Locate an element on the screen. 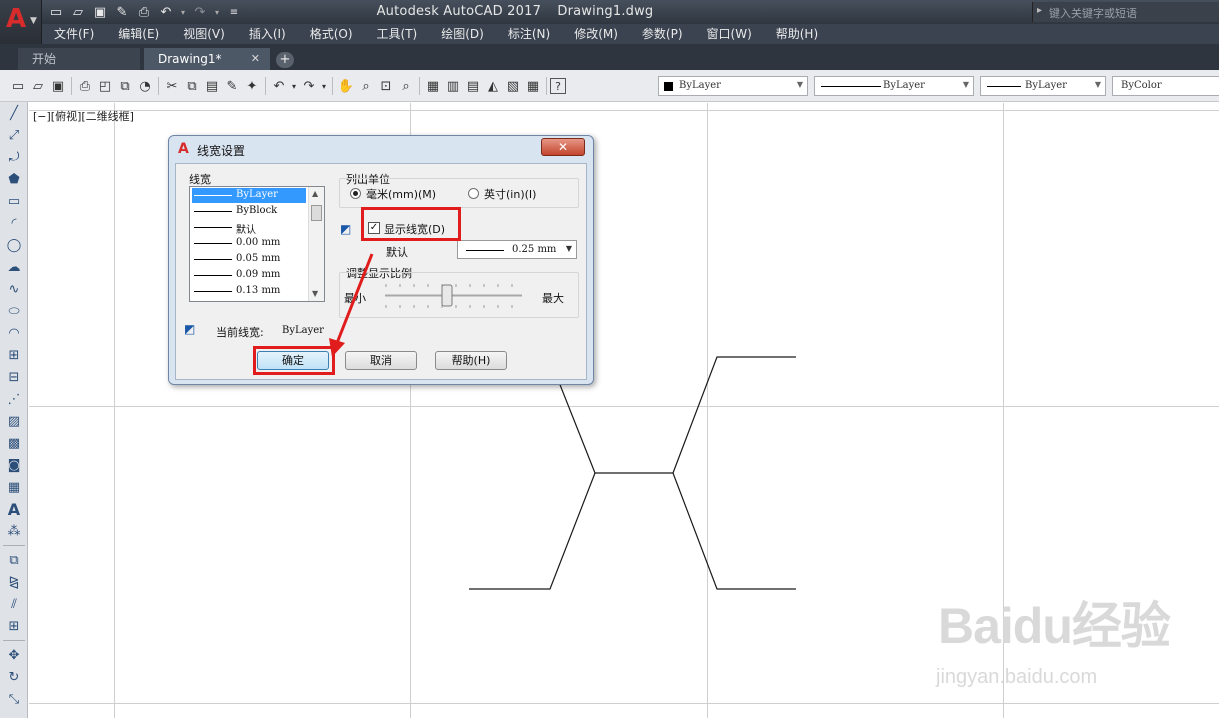  close-icon: ✕ is located at coordinates (255, 59).